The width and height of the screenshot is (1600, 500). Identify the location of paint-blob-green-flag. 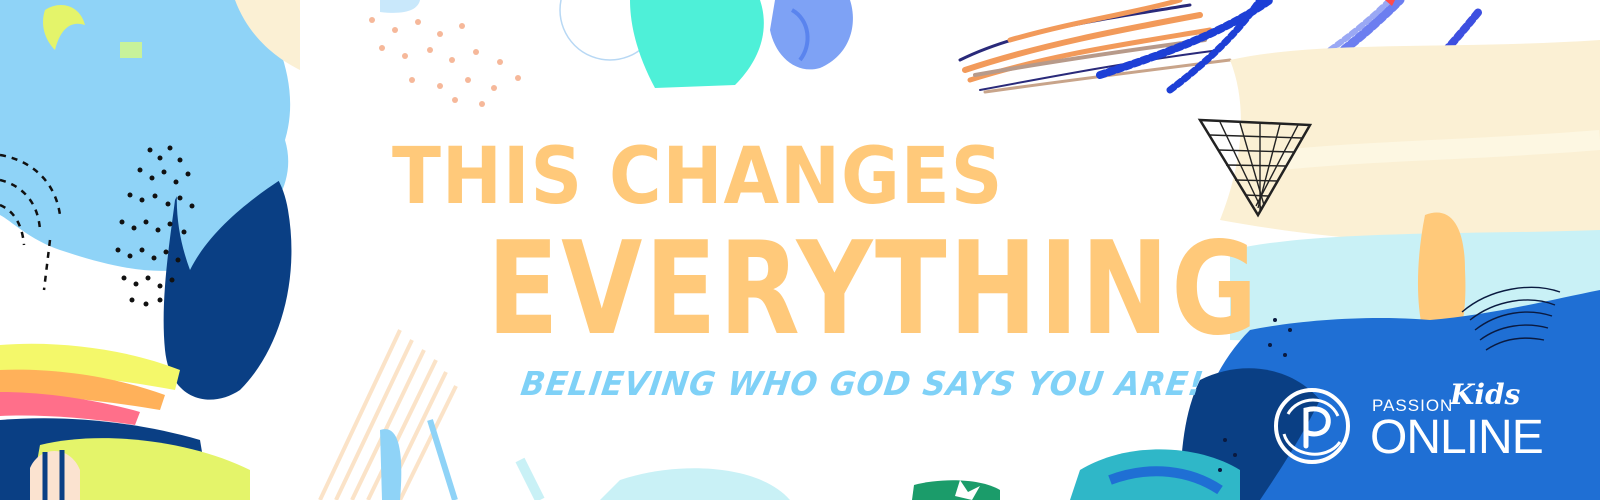
(956, 490).